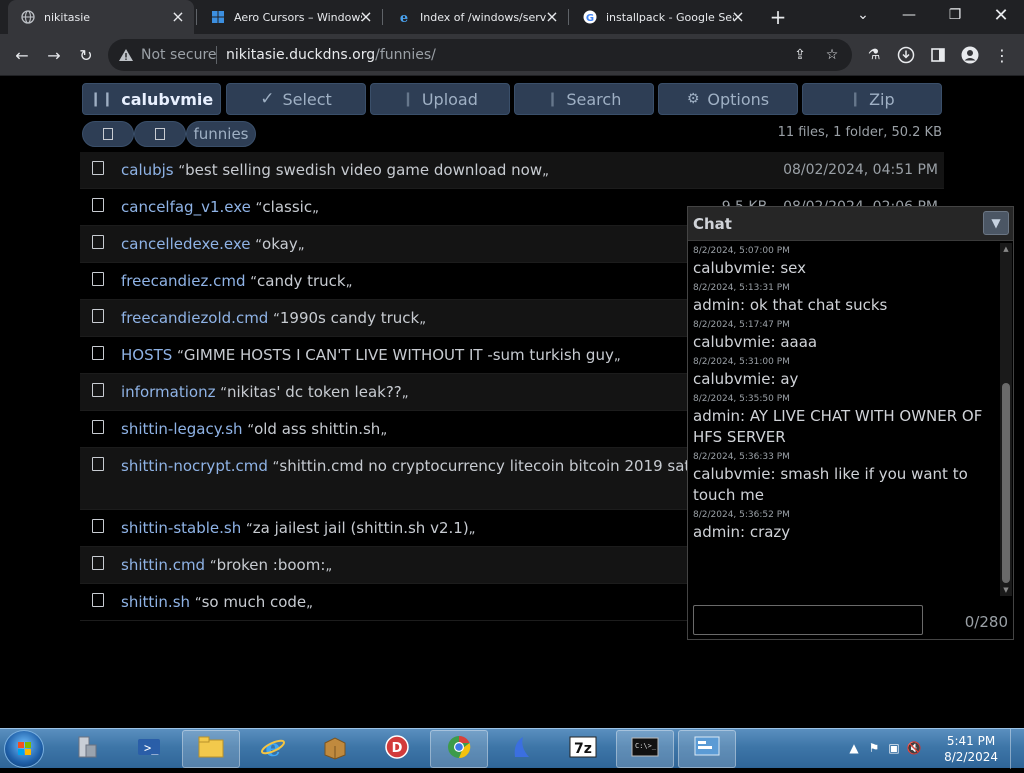  Describe the element at coordinates (914, 749) in the screenshot. I see `volume-muted-icon: 🔇` at that location.